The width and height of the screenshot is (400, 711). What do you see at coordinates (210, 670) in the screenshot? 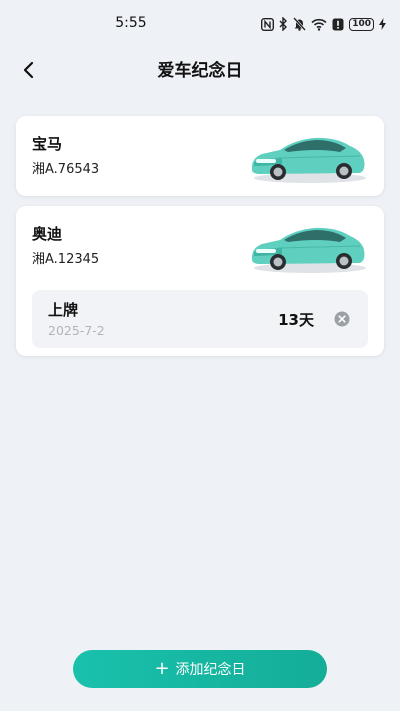
I see `add-anniversary-label: 添加纪念日` at bounding box center [210, 670].